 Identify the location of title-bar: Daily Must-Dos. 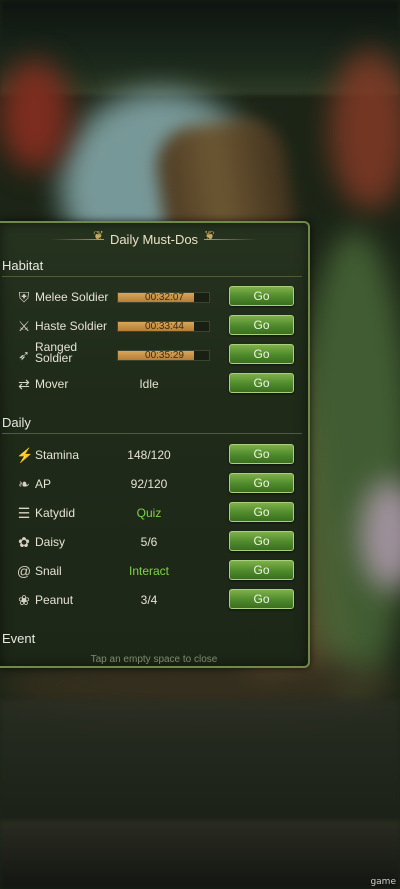
(154, 239).